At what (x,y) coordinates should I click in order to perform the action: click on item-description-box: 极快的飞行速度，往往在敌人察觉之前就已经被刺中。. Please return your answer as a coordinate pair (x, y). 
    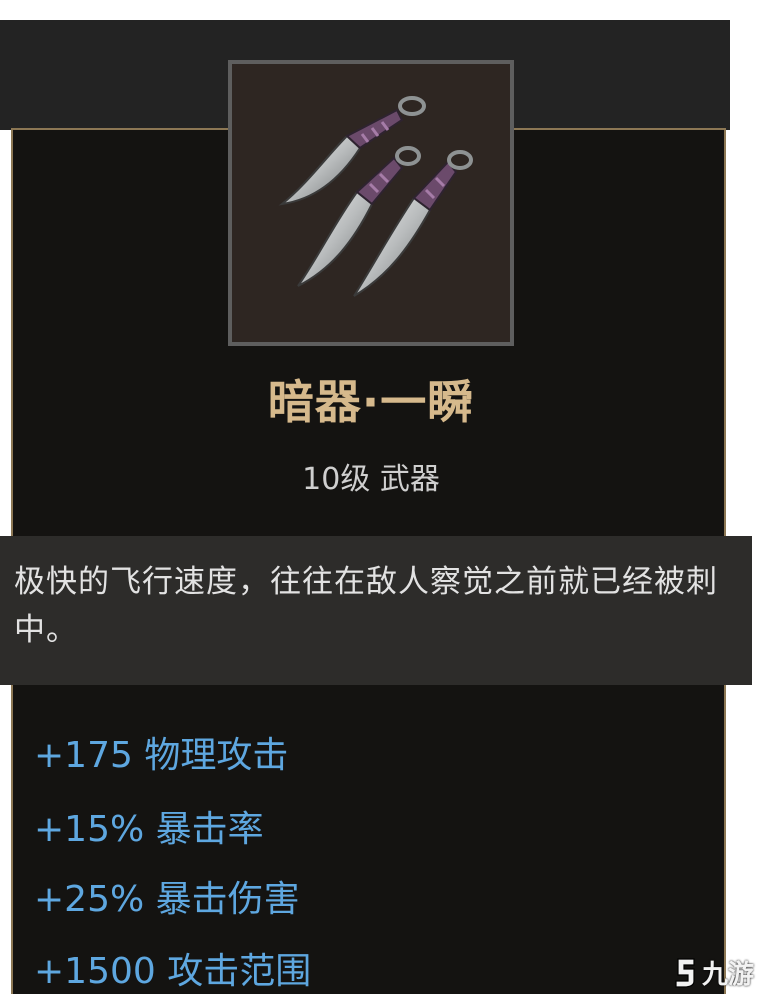
    Looking at the image, I should click on (376, 610).